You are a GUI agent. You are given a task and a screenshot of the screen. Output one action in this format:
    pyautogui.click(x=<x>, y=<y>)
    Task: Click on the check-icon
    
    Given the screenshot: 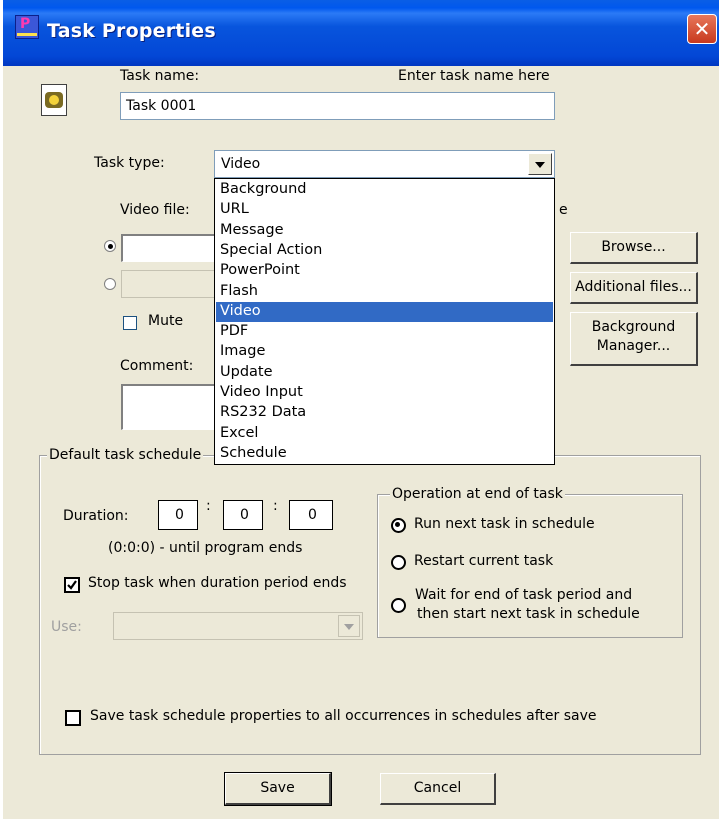 What is the action you would take?
    pyautogui.click(x=72, y=585)
    